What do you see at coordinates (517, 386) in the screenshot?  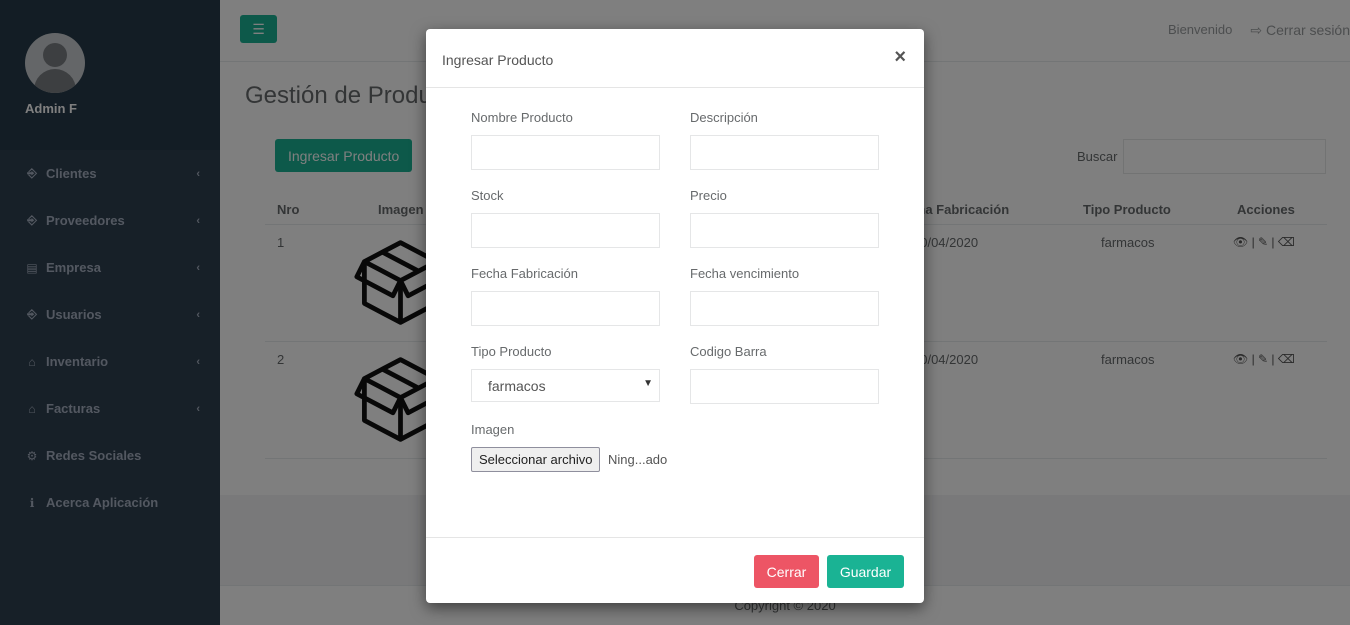 I see `tipo-producto-value: farmacos` at bounding box center [517, 386].